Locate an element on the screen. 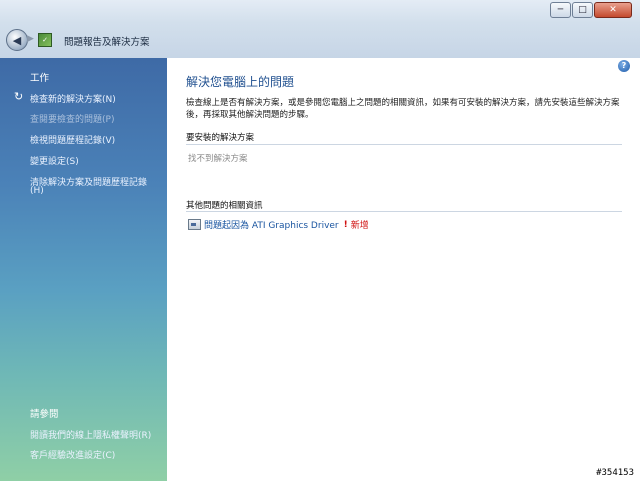 The height and width of the screenshot is (481, 640). info-section-header: 其他問題的相關資訊 is located at coordinates (224, 206).